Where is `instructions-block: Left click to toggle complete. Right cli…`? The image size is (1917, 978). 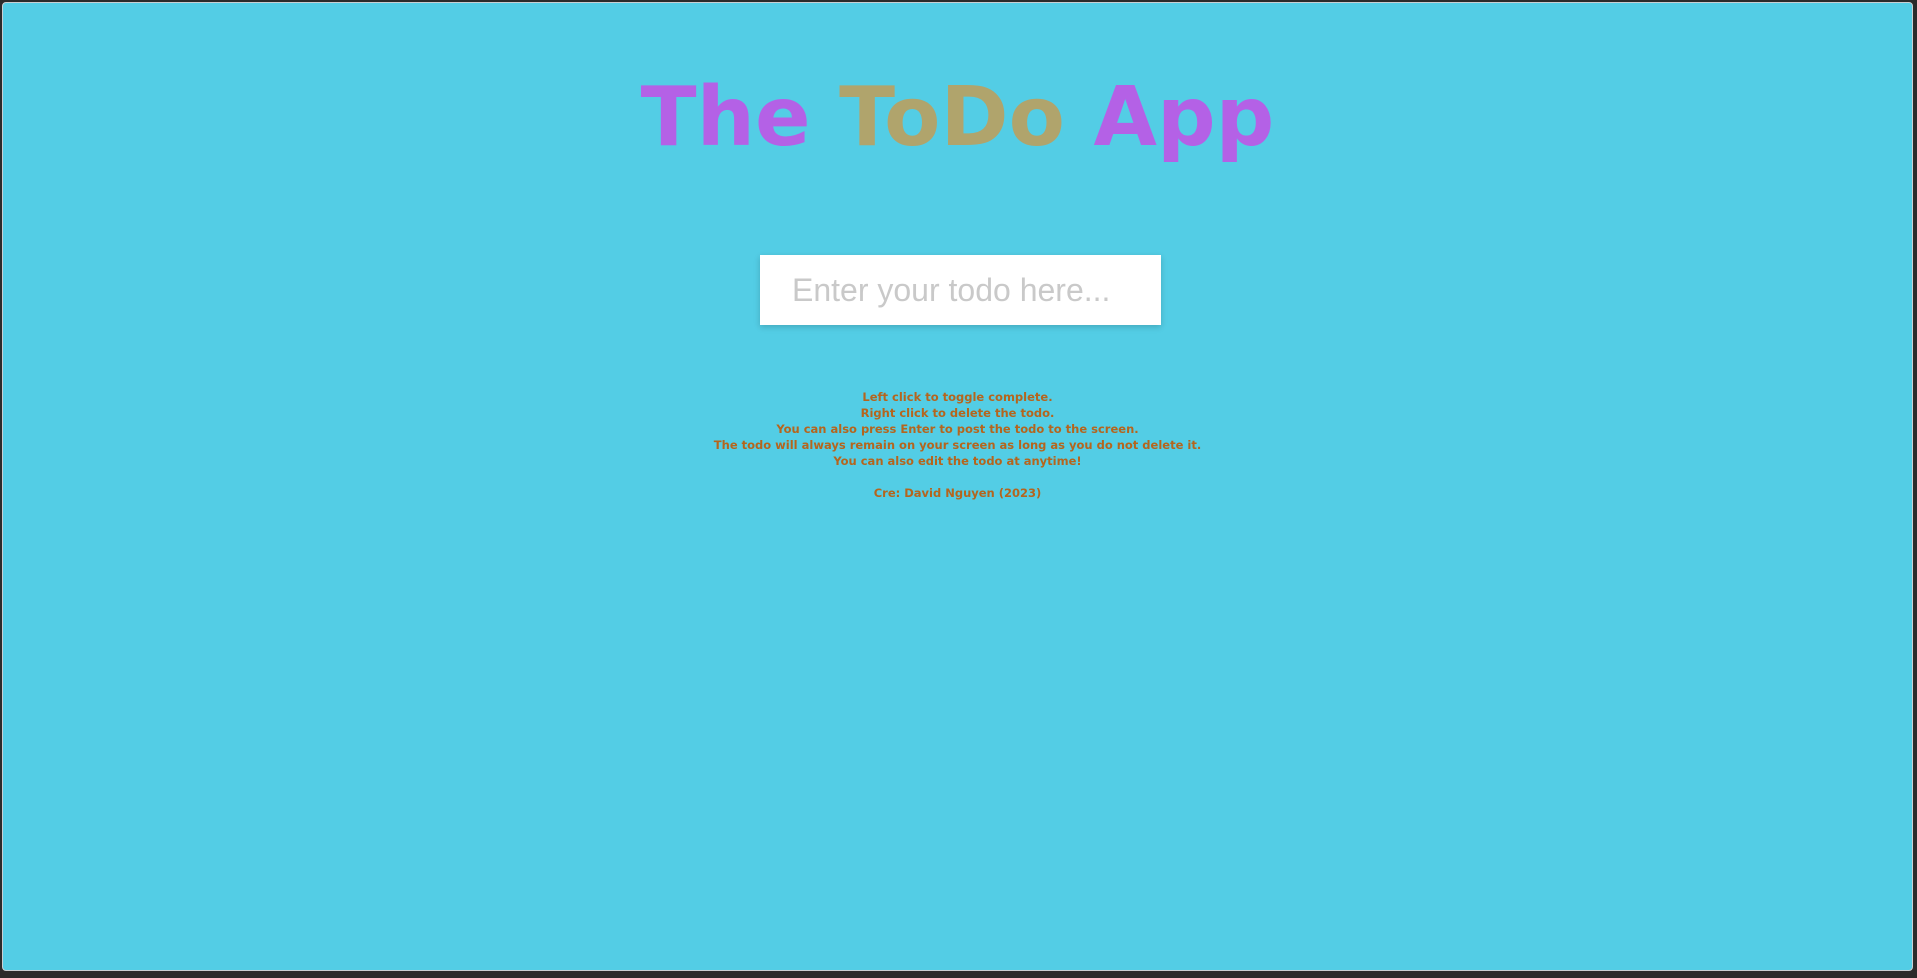 instructions-block: Left click to toggle complete. Right cli… is located at coordinates (957, 445).